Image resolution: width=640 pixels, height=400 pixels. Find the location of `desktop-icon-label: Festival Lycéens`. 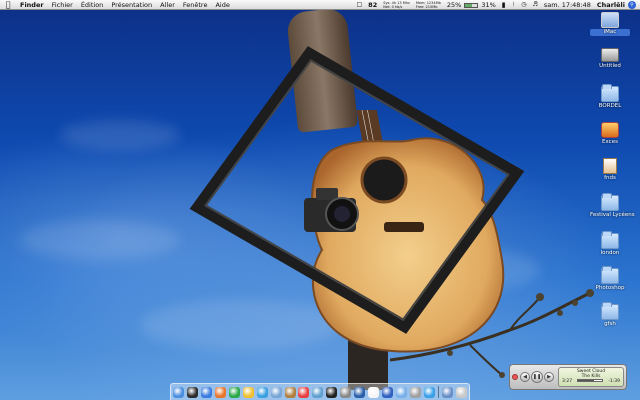

desktop-icon-label: Festival Lycéens is located at coordinates (612, 215).